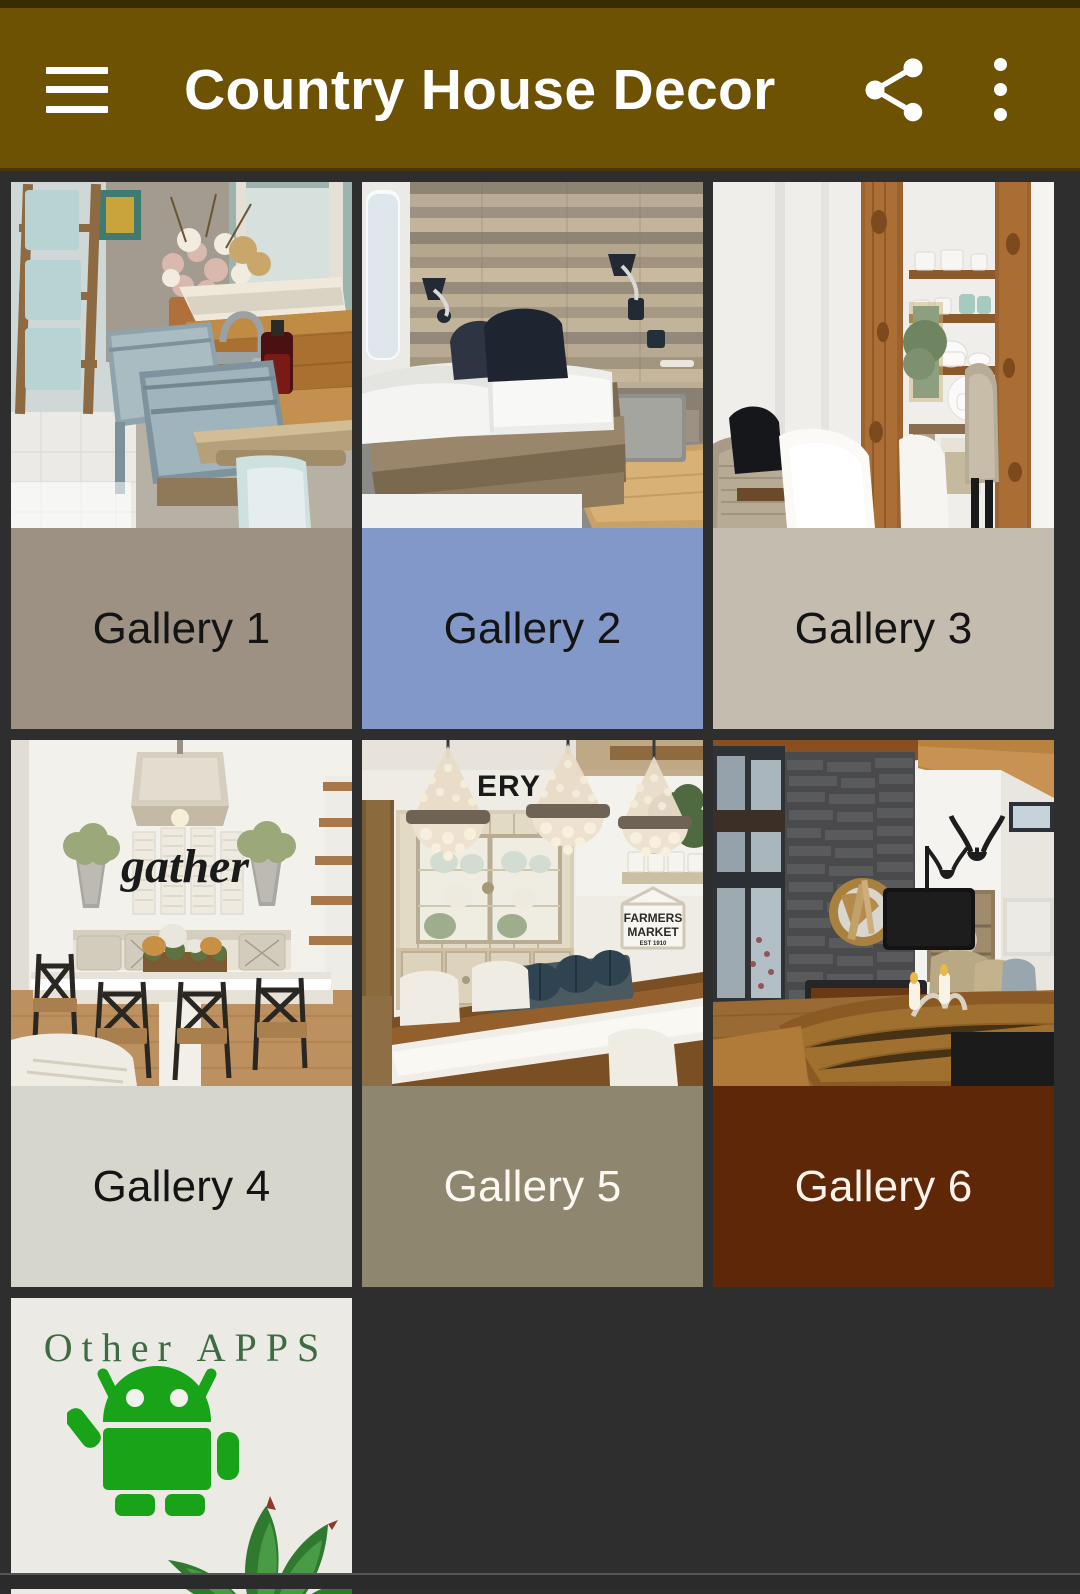  I want to click on stone-fireplace-live-edge-table-image, so click(883, 913).